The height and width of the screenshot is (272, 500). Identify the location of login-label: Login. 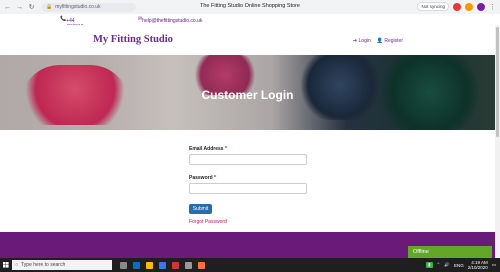
(364, 41).